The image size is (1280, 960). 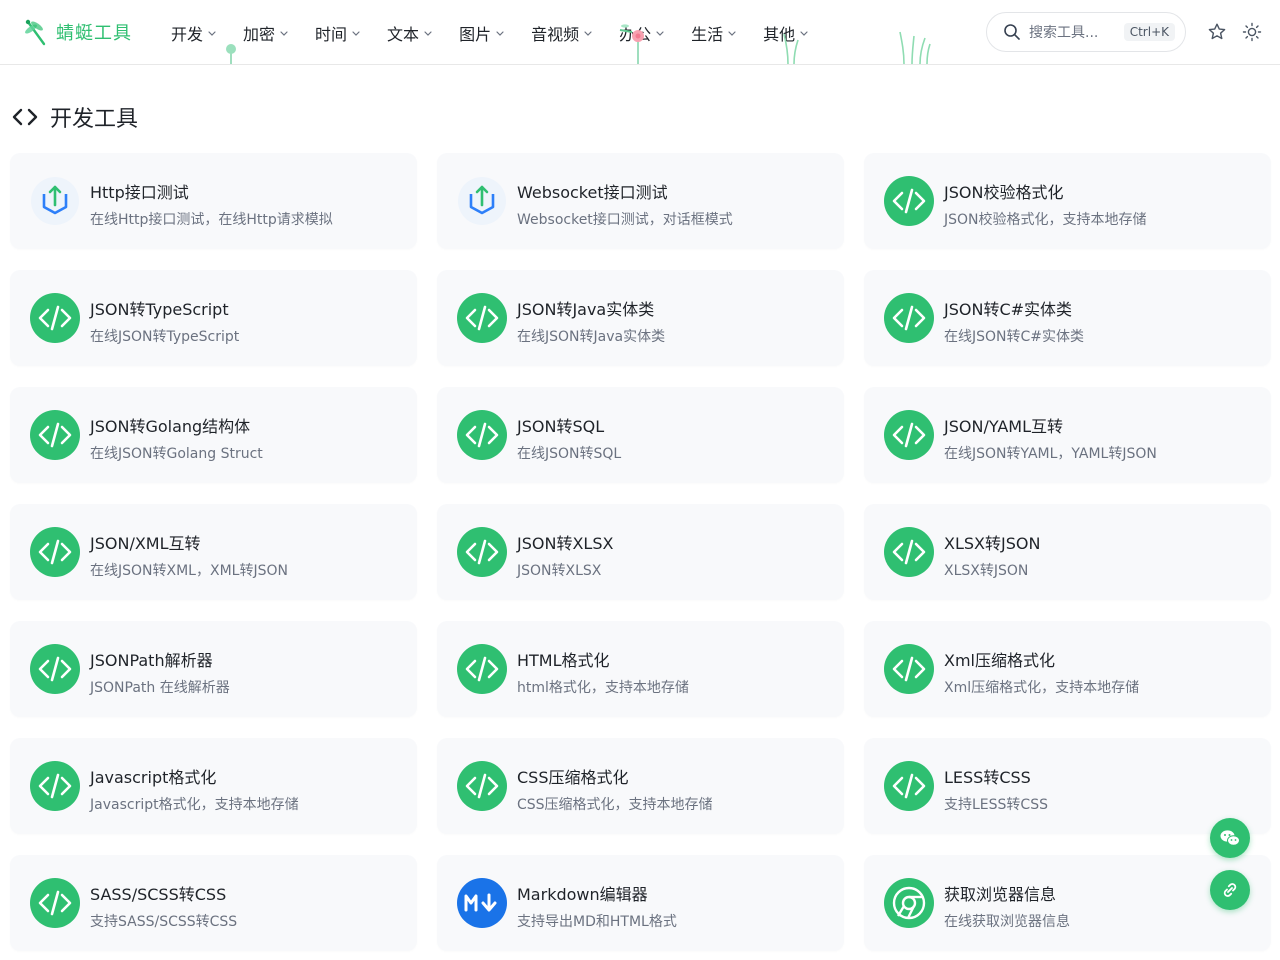 I want to click on tool-card: JSON转Golang结构体 在线JSON转Golang Struct, so click(x=213, y=435).